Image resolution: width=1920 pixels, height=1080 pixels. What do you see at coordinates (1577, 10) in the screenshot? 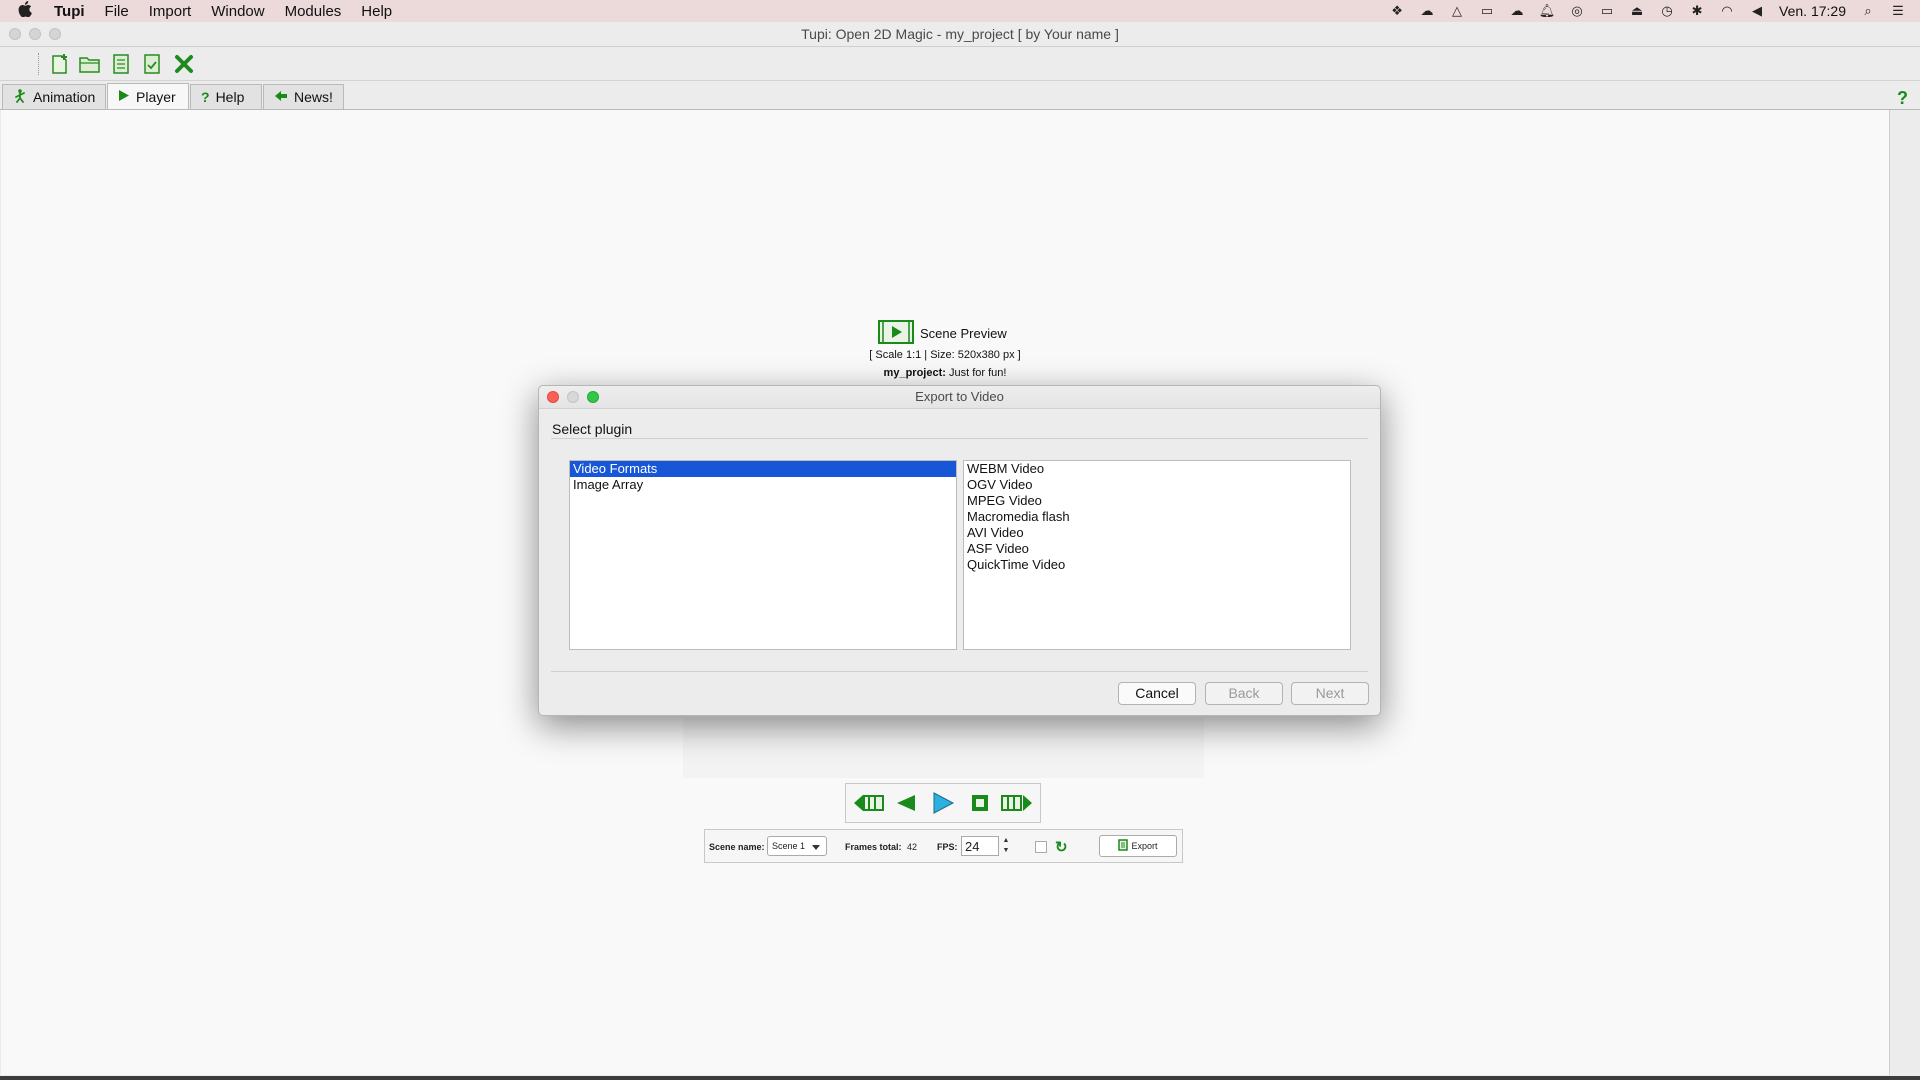
I see `creative-cloud-icon: ◎` at bounding box center [1577, 10].